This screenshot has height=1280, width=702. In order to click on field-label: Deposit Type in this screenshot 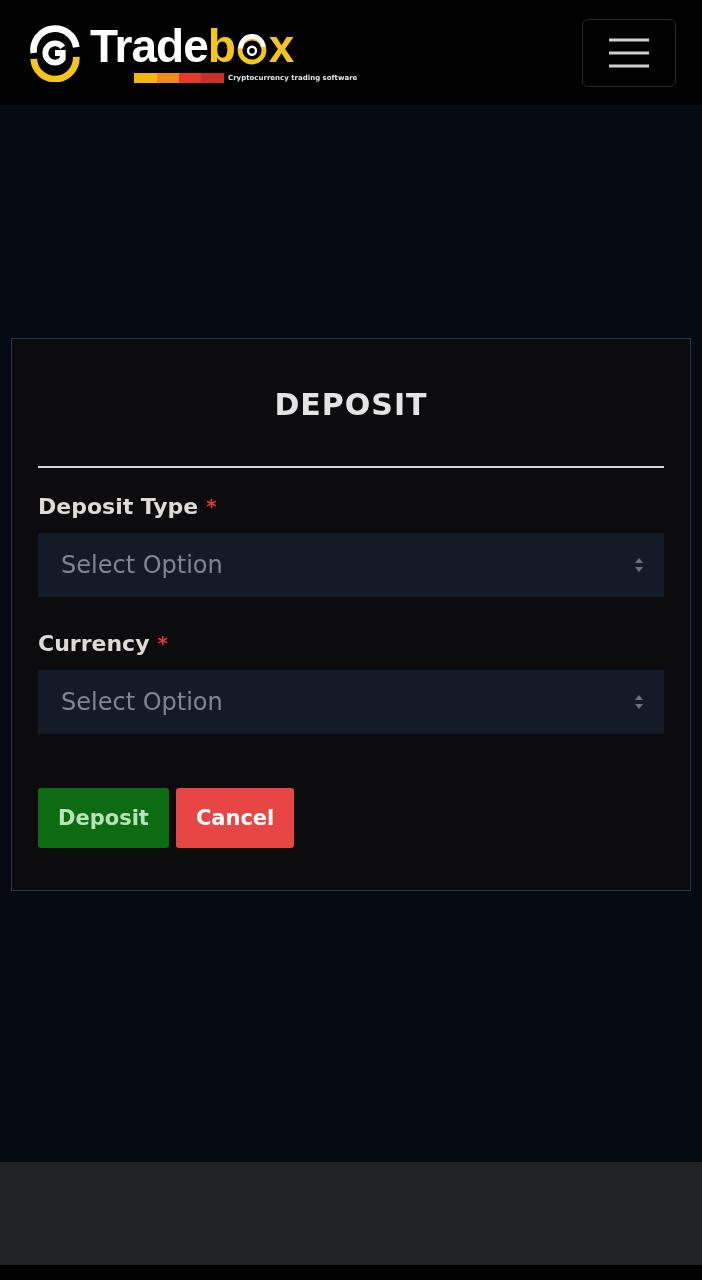, I will do `click(118, 506)`.